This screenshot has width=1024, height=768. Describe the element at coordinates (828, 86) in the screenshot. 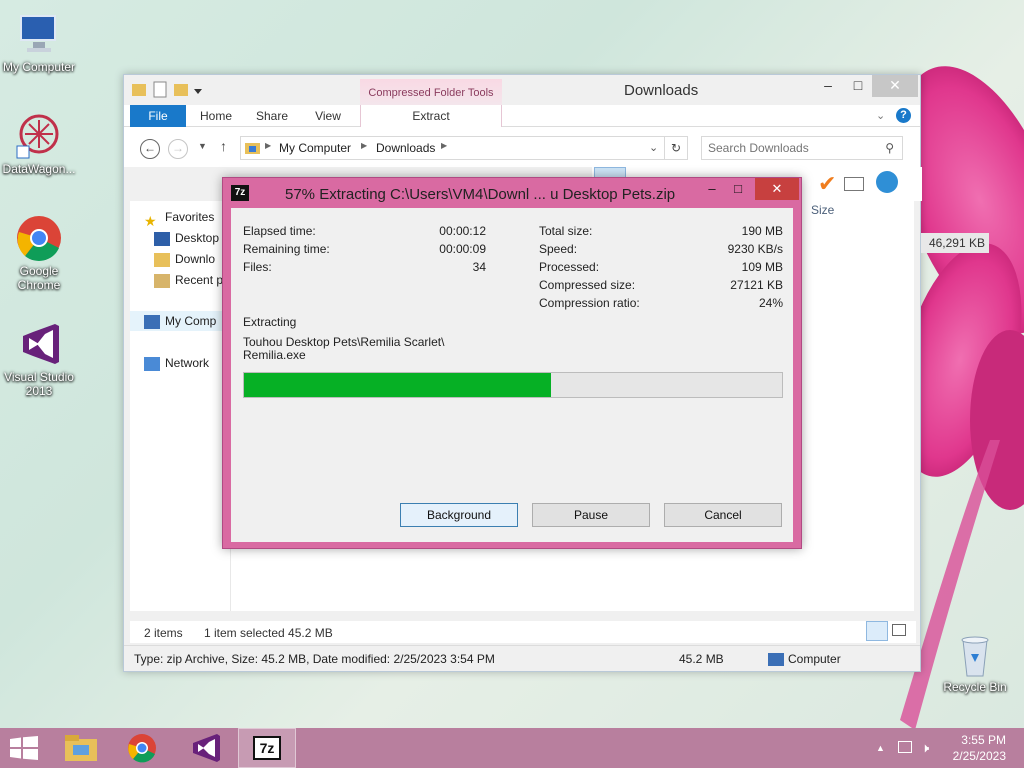

I see `minimize-button: –` at that location.